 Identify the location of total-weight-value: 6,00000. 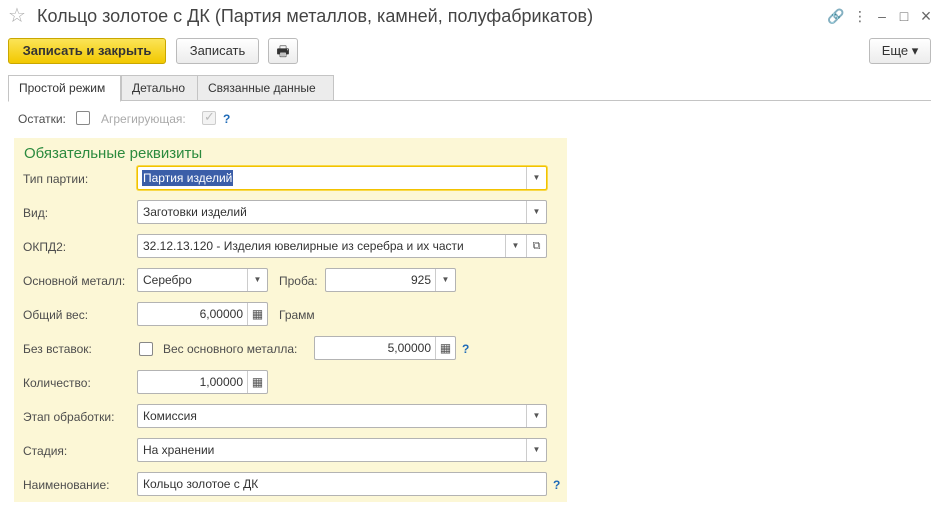
(221, 314).